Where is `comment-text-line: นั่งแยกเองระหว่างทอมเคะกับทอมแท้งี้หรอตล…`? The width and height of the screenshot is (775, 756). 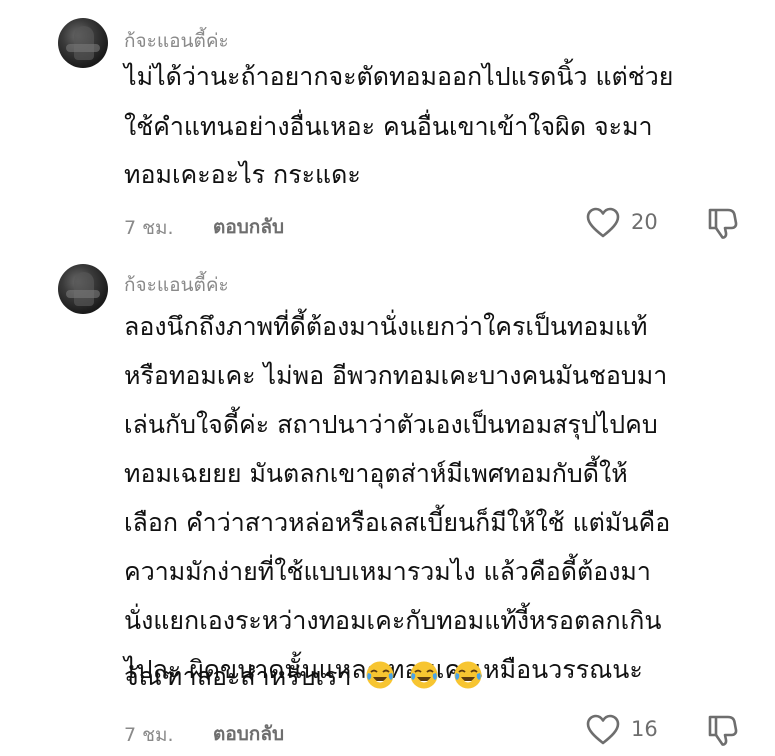 comment-text-line: นั่งแยกเองระหว่างทอมเคะกับทอมแท้งี้หรอตล… is located at coordinates (393, 620).